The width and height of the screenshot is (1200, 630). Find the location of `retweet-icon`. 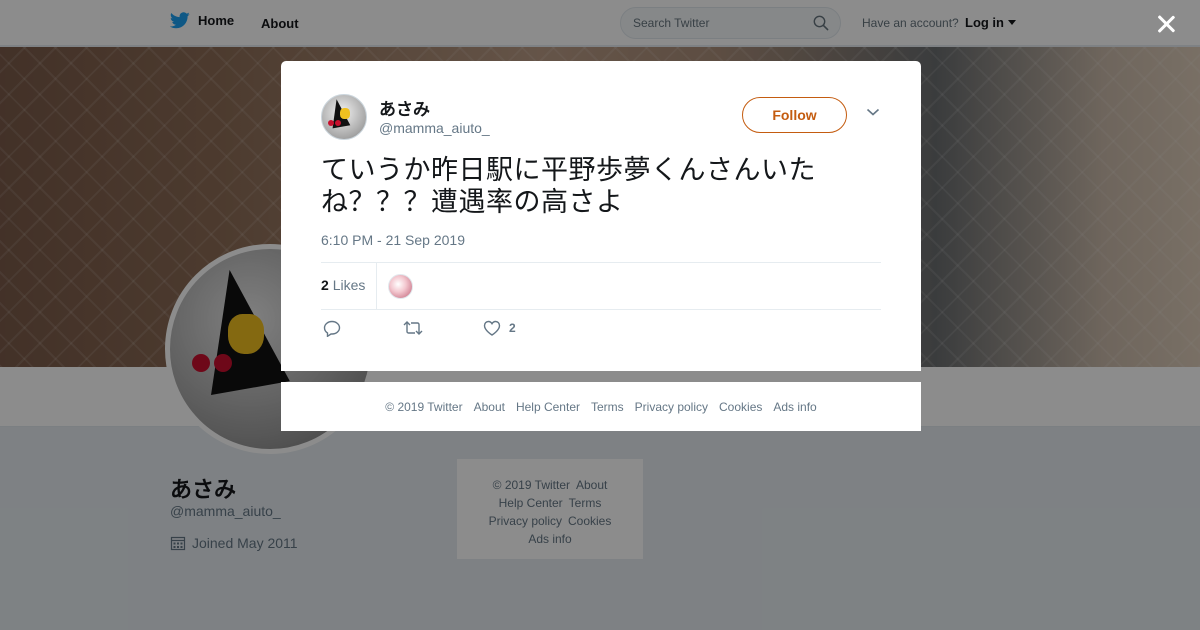

retweet-icon is located at coordinates (413, 328).